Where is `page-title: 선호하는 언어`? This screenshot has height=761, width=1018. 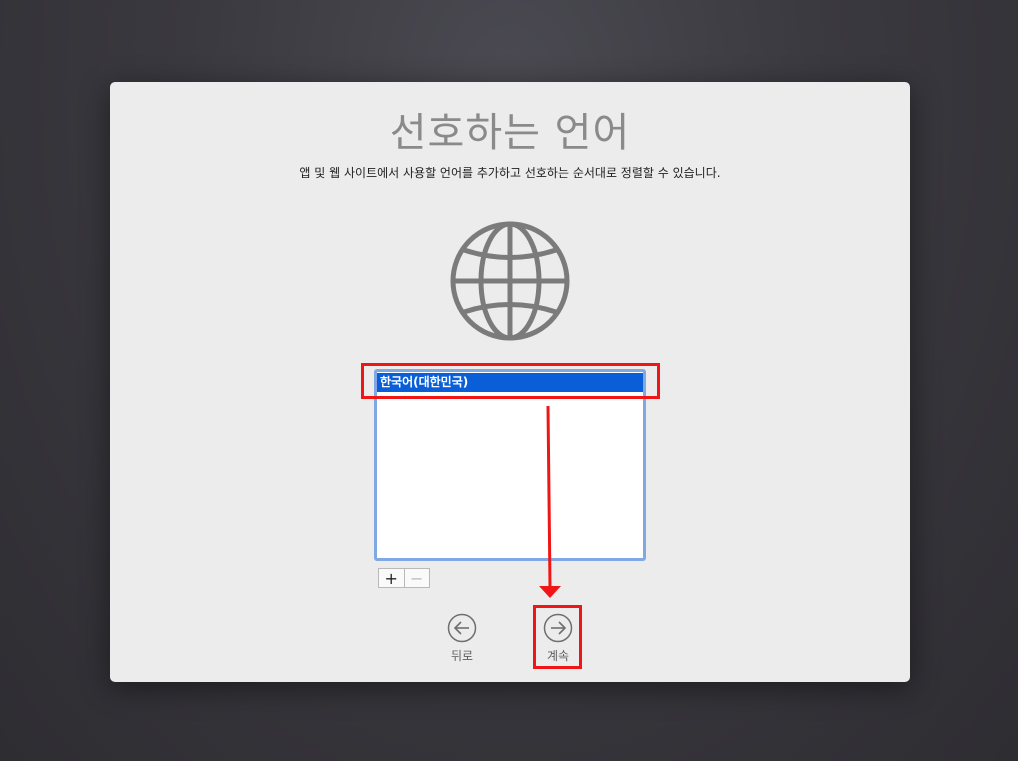
page-title: 선호하는 언어 is located at coordinates (510, 133).